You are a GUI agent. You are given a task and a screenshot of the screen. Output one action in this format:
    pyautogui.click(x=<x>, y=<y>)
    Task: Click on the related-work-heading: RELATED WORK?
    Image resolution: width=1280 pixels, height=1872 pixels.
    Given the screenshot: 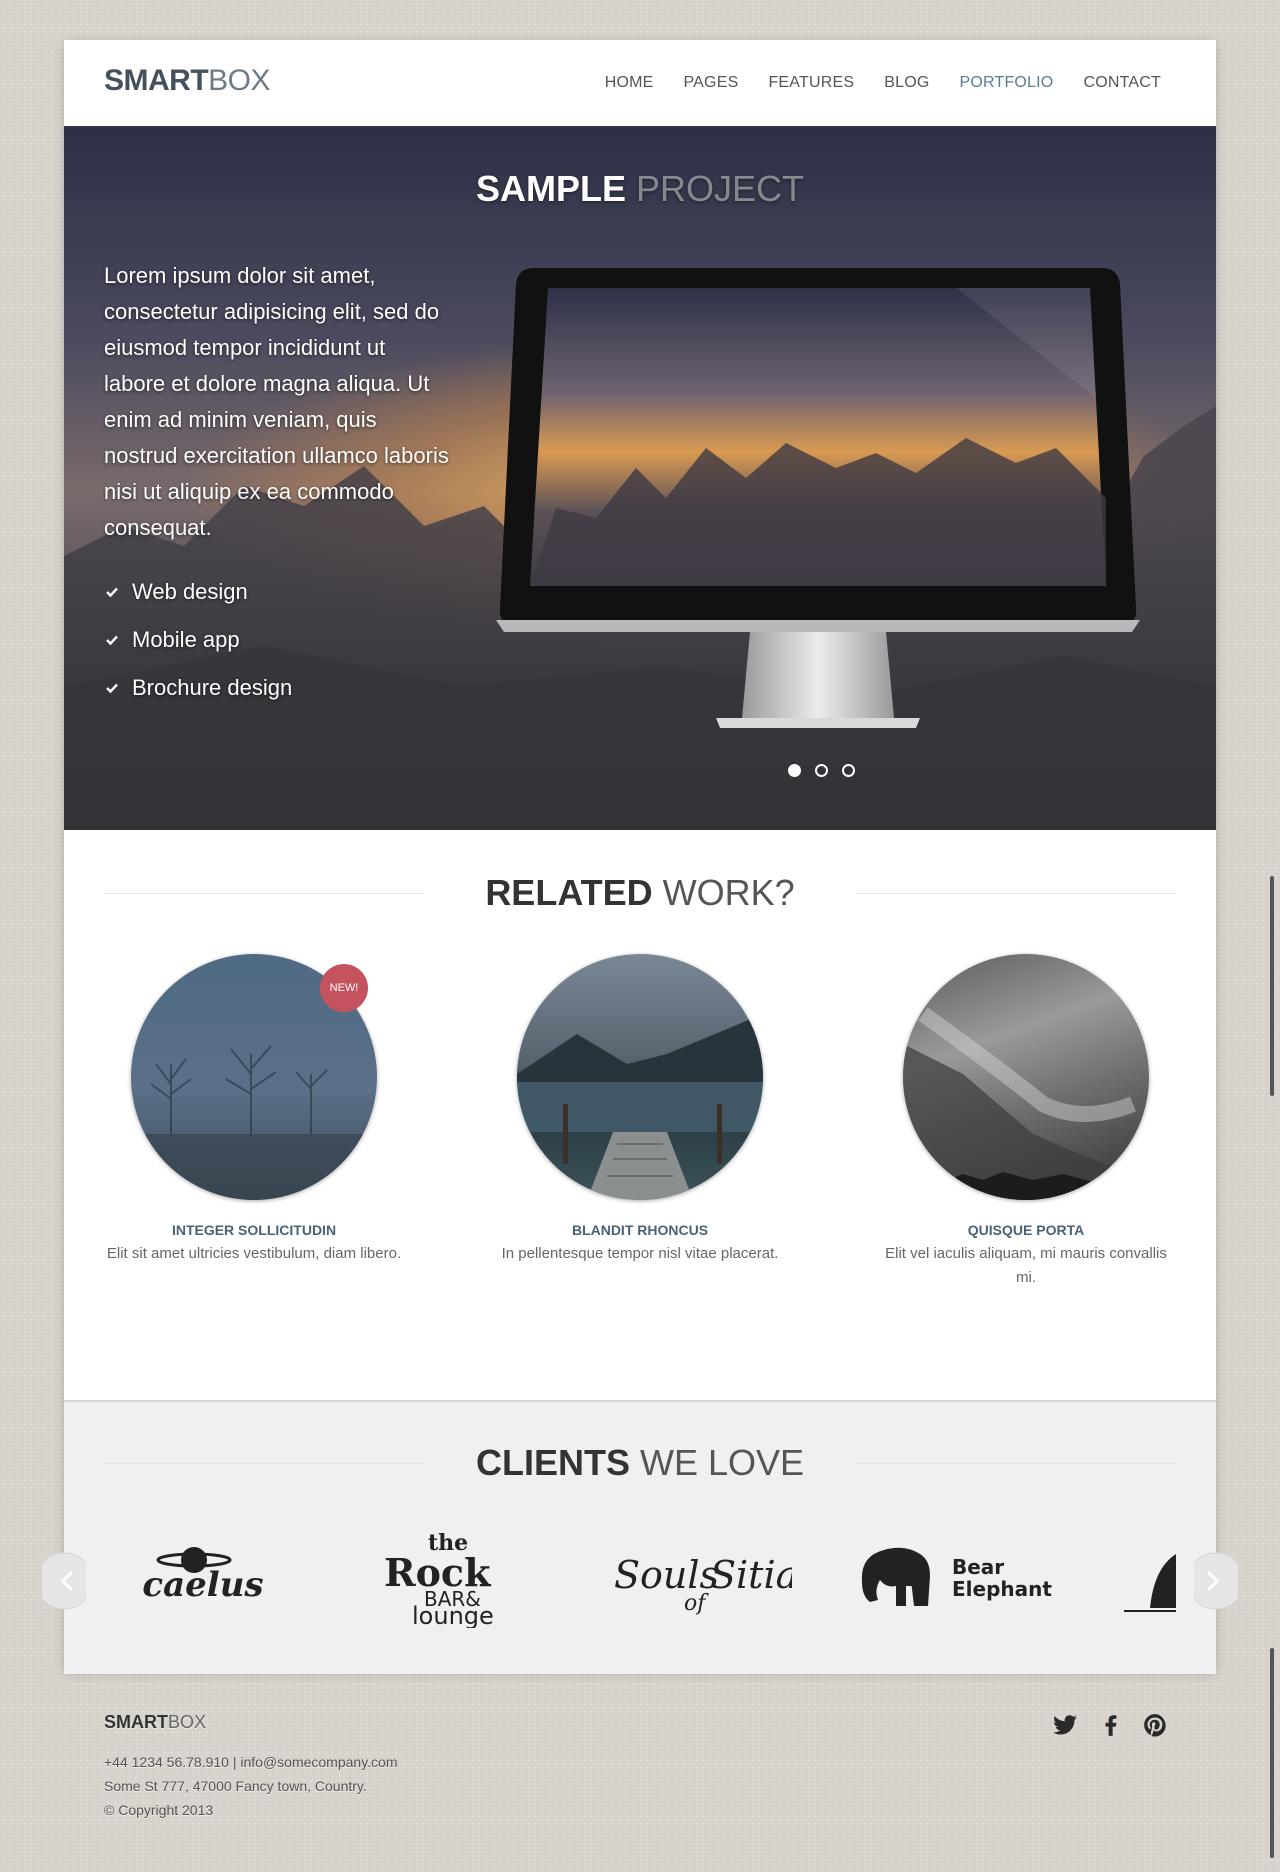 What is the action you would take?
    pyautogui.click(x=640, y=893)
    